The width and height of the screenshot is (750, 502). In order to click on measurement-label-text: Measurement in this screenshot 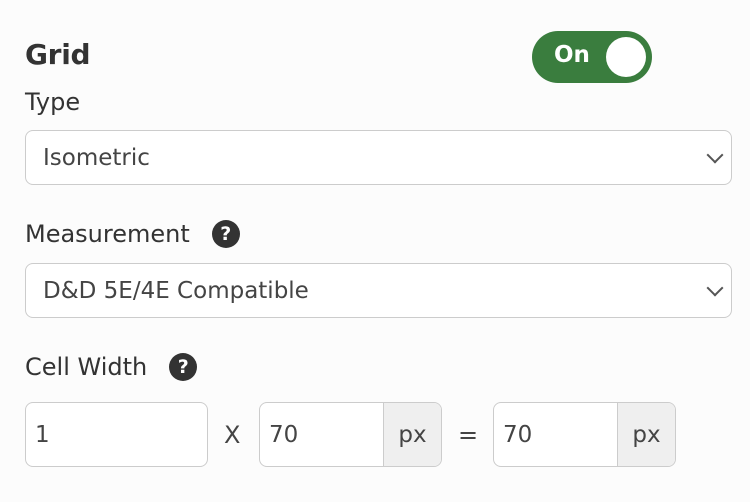, I will do `click(107, 234)`.